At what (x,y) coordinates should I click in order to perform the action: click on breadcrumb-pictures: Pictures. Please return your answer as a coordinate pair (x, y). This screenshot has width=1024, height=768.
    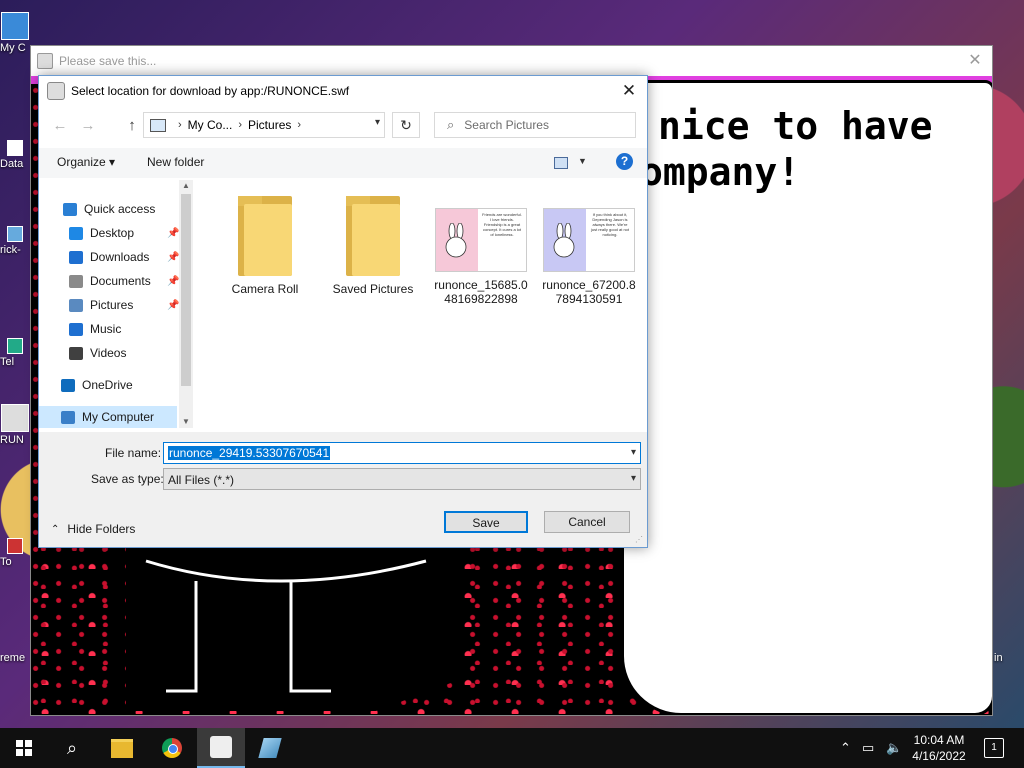
    Looking at the image, I should click on (269, 125).